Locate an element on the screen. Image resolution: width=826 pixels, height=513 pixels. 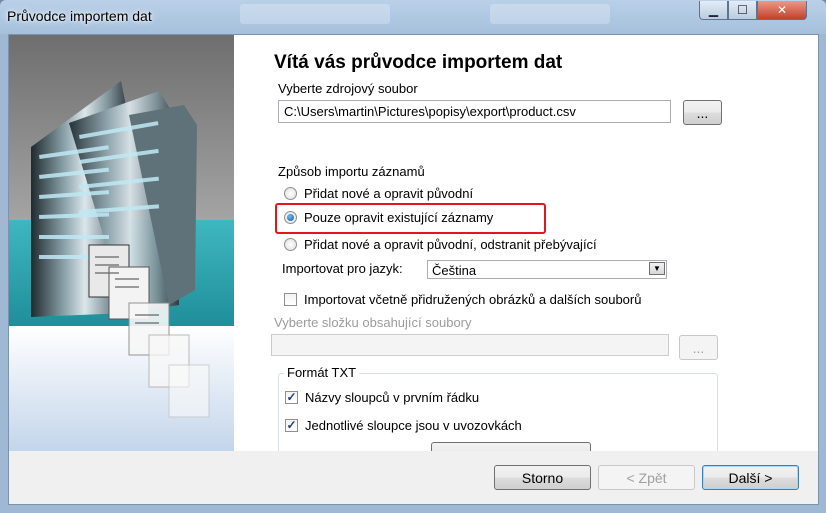
close-button: ✕ is located at coordinates (782, 10).